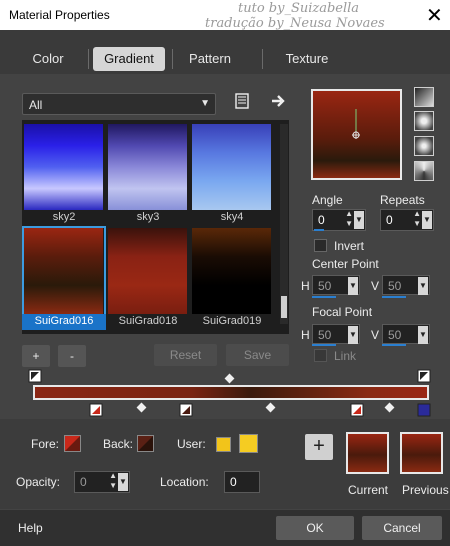 The width and height of the screenshot is (450, 546). I want to click on angle-slider-fill, so click(319, 230).